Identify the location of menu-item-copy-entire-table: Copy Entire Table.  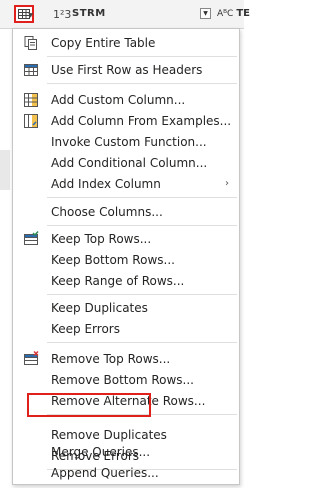
(126, 43).